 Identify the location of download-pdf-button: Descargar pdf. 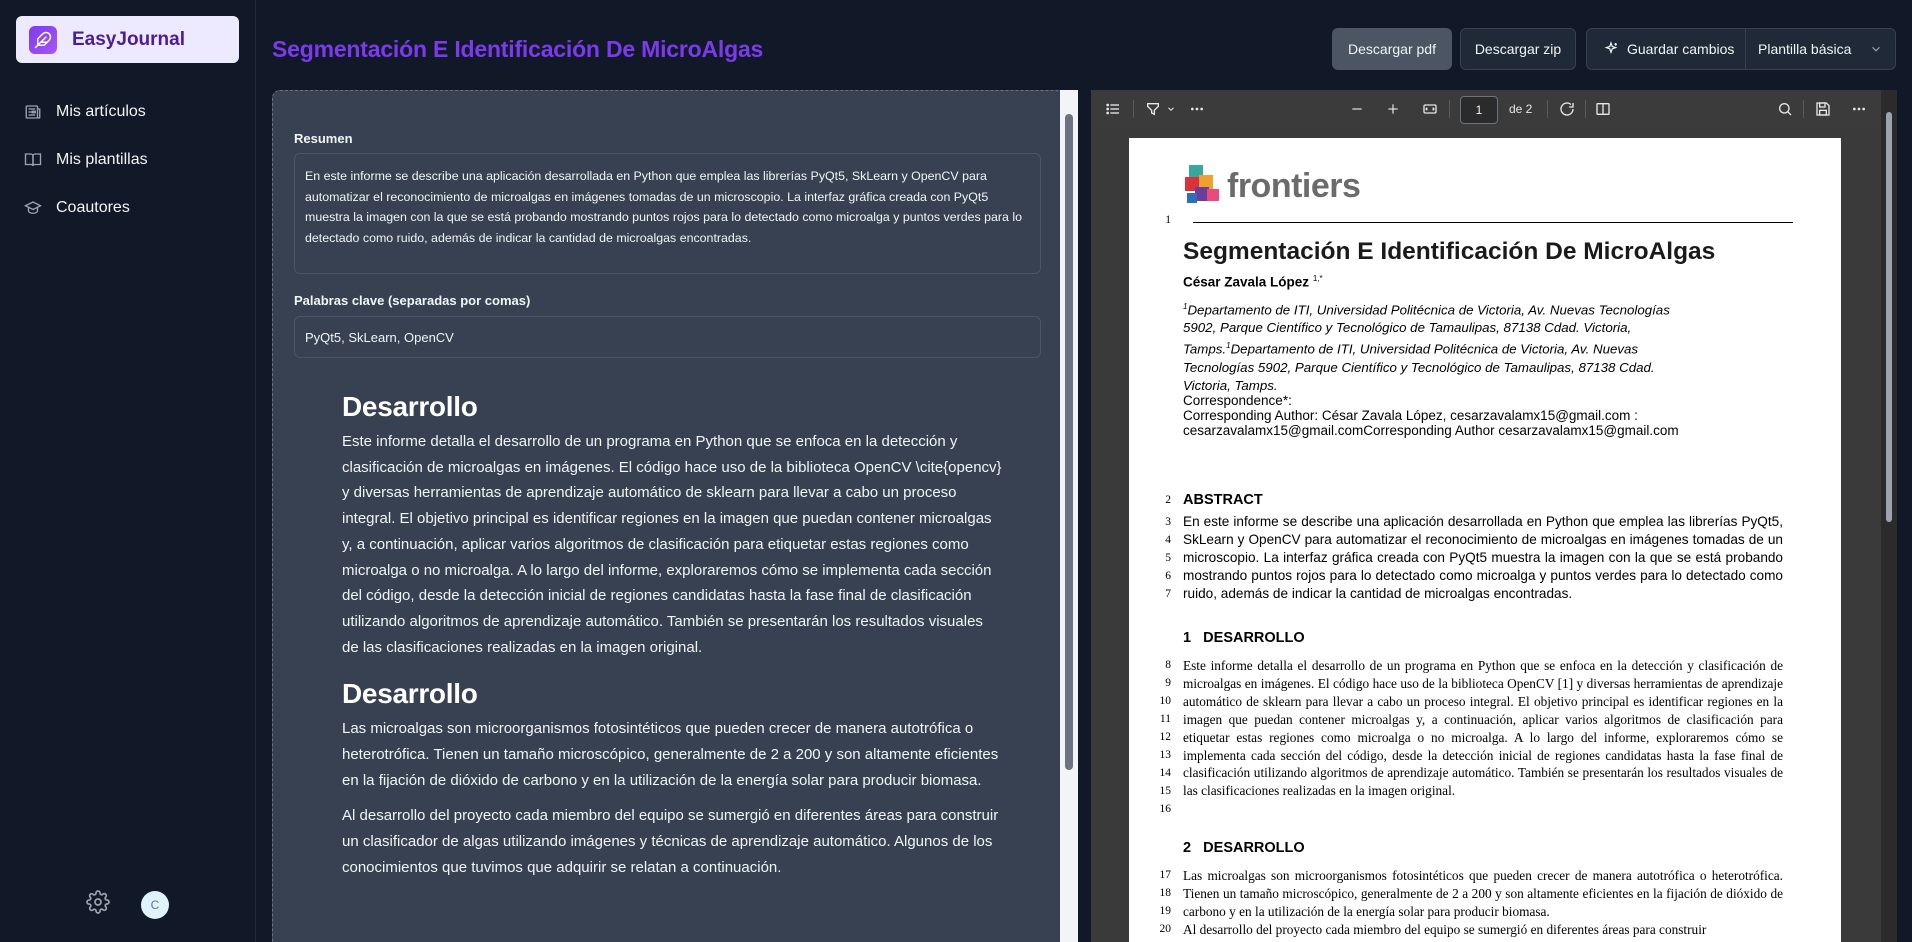
(1392, 49).